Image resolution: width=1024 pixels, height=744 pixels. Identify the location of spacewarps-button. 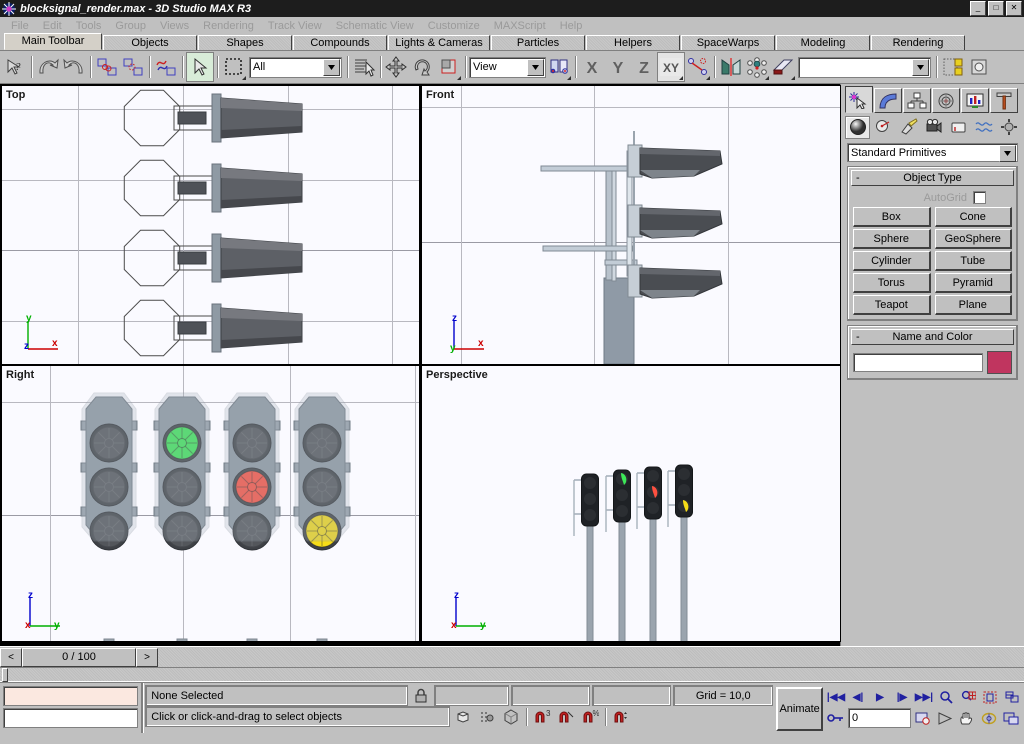
(983, 127).